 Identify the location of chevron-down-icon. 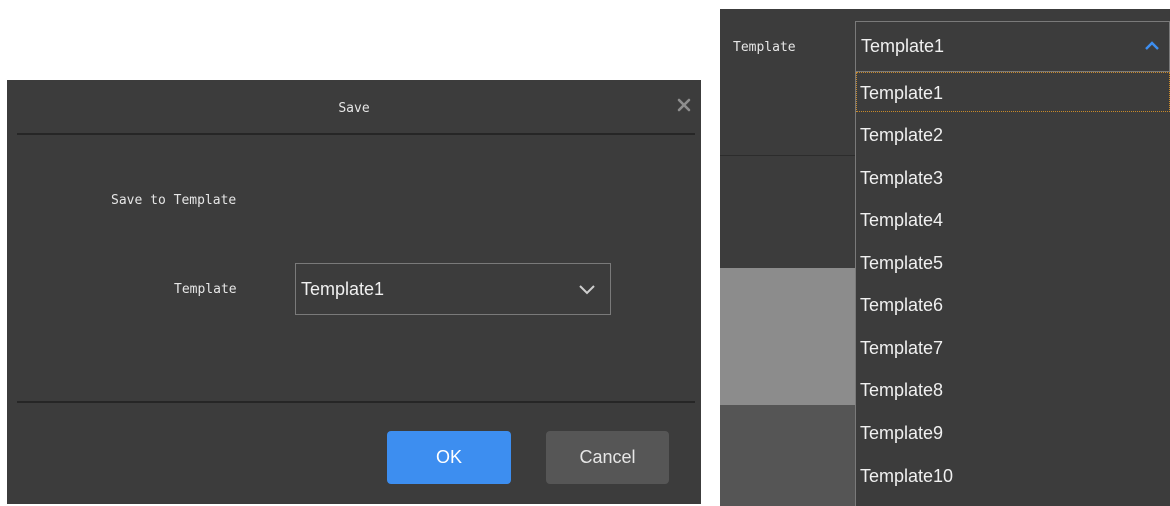
(587, 290).